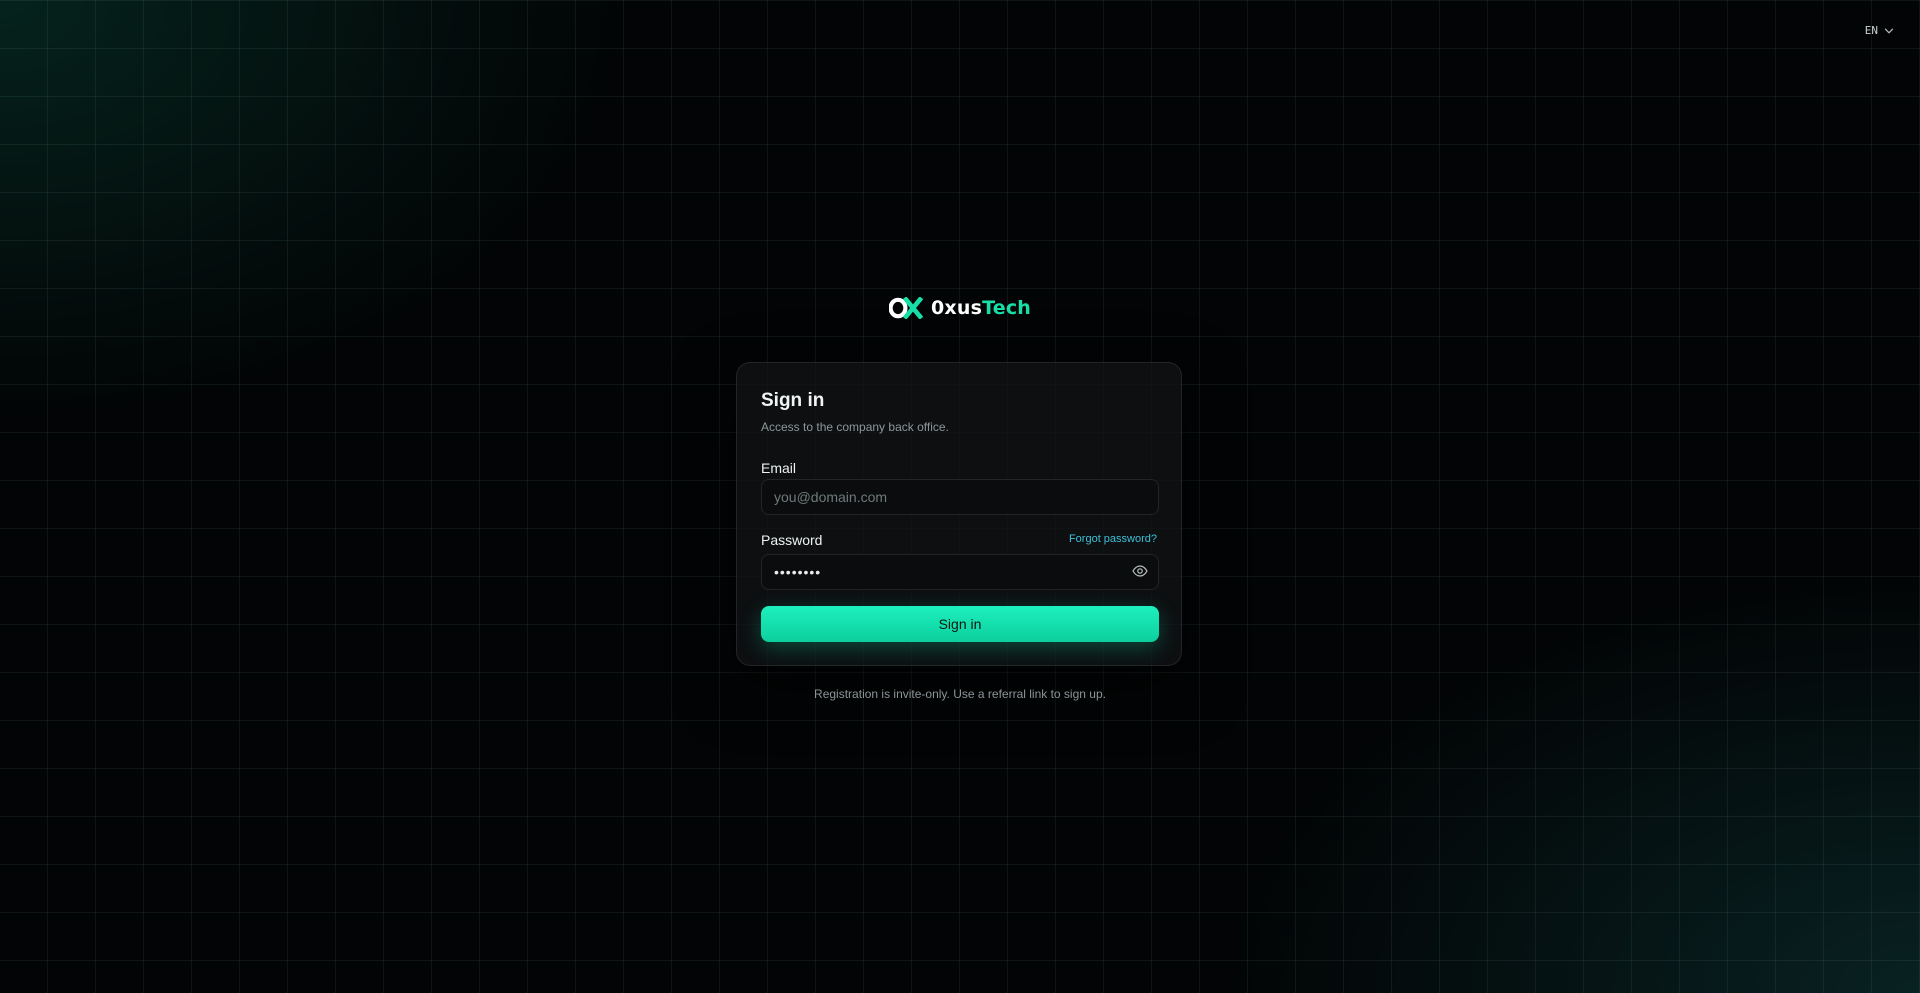 This screenshot has height=993, width=1920. Describe the element at coordinates (792, 540) in the screenshot. I see `password-label: Password` at that location.